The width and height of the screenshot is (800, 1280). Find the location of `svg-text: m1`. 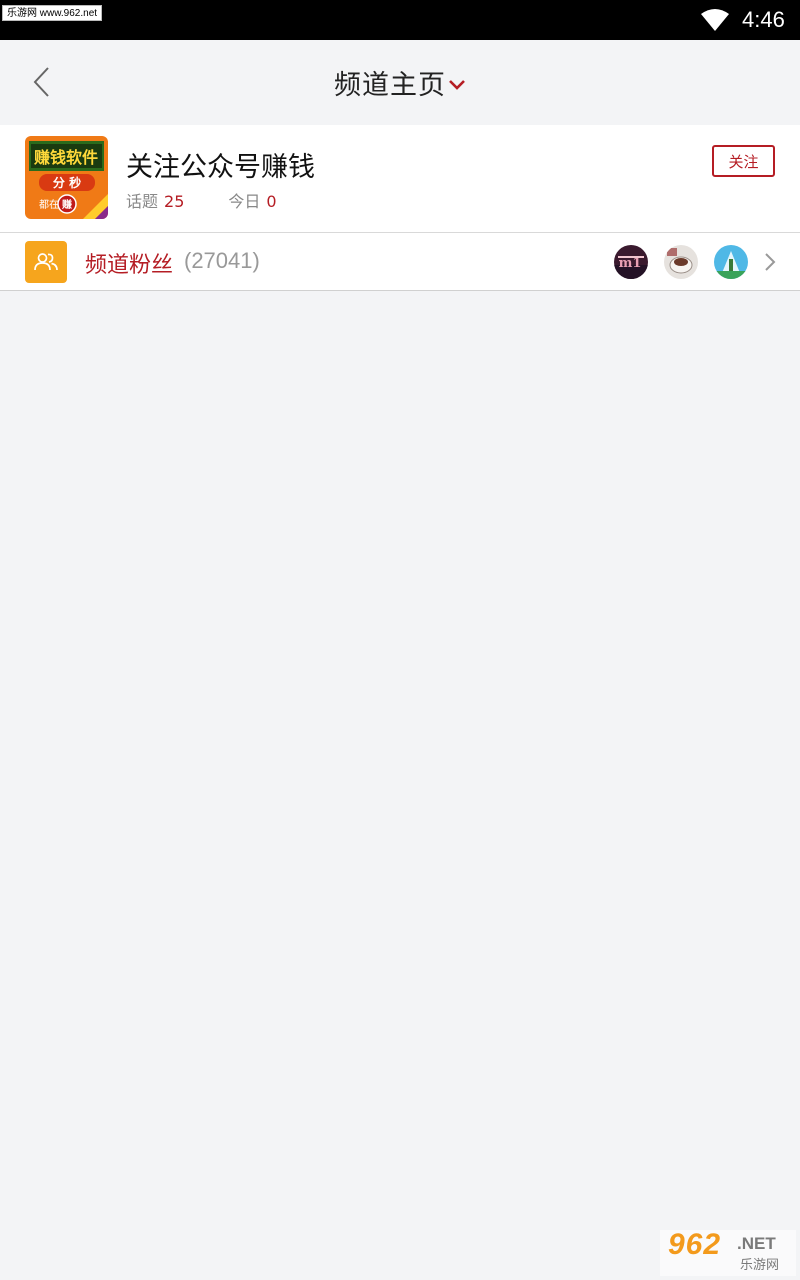

svg-text: m1 is located at coordinates (630, 263).